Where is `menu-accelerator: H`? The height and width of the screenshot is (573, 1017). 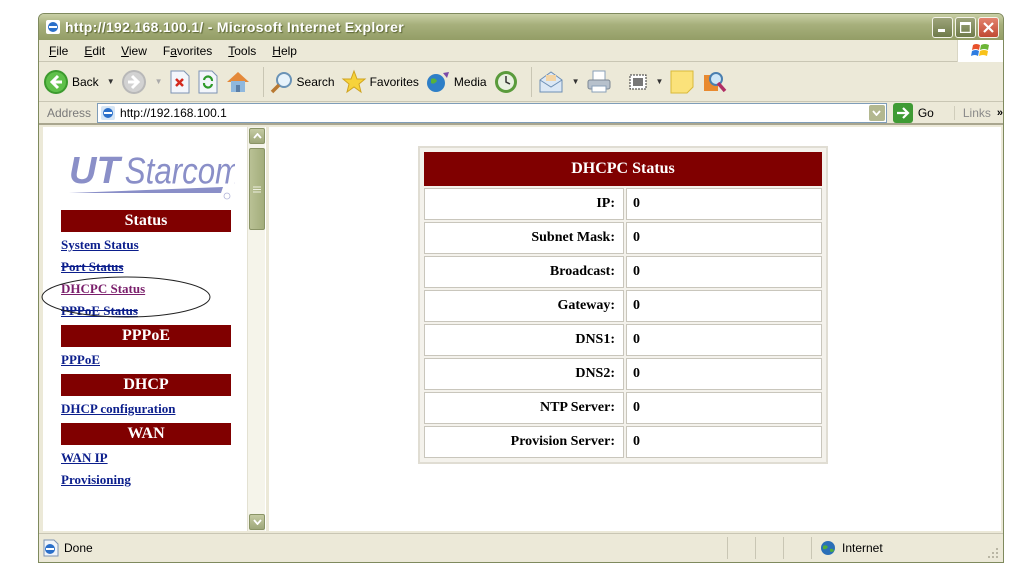 menu-accelerator: H is located at coordinates (276, 50).